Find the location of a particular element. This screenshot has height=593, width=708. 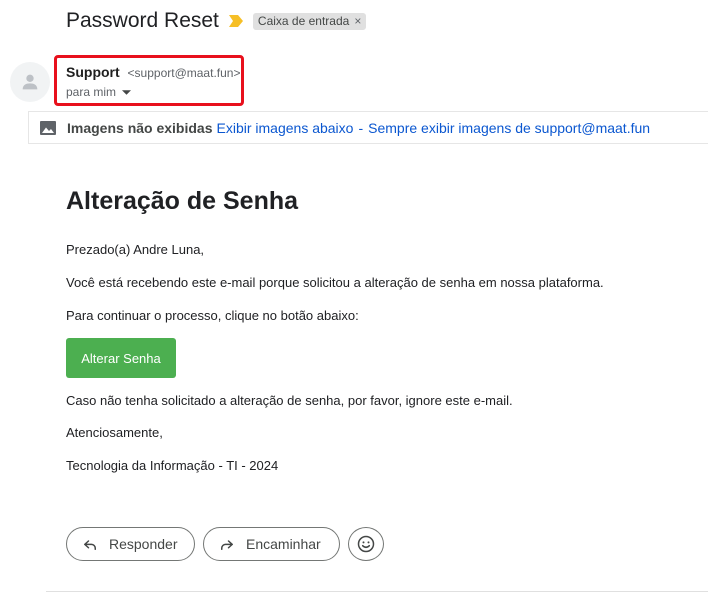

forward-button: Encaminhar is located at coordinates (271, 544).